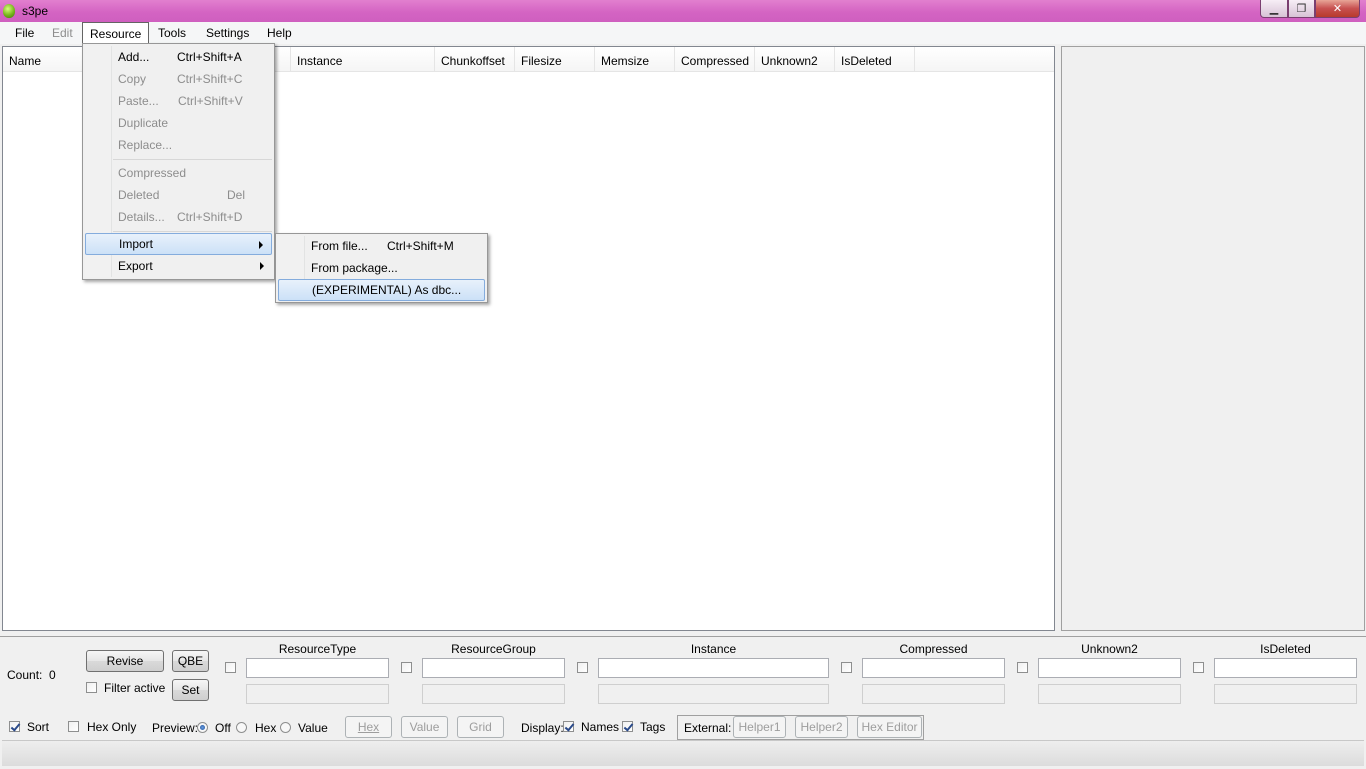  What do you see at coordinates (582, 667) in the screenshot?
I see `filter-checkbox-instance` at bounding box center [582, 667].